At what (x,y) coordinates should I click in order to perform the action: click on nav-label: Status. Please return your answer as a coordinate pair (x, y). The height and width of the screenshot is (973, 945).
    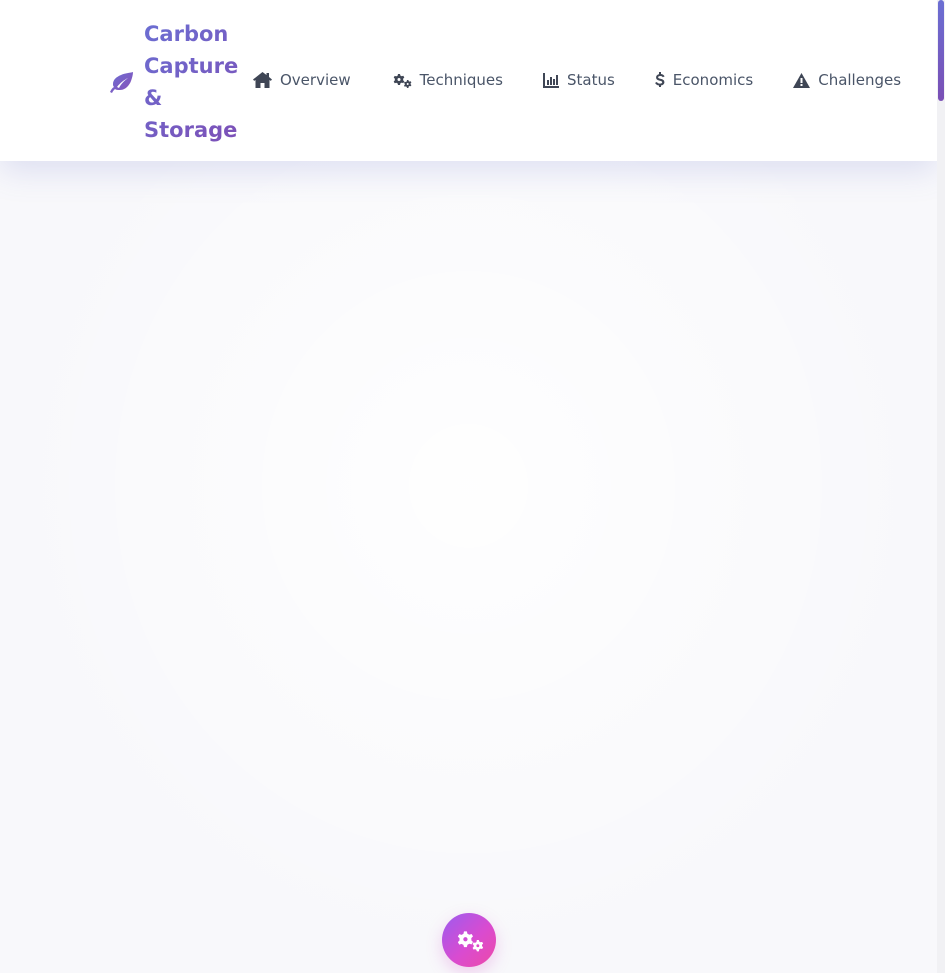
    Looking at the image, I should click on (590, 80).